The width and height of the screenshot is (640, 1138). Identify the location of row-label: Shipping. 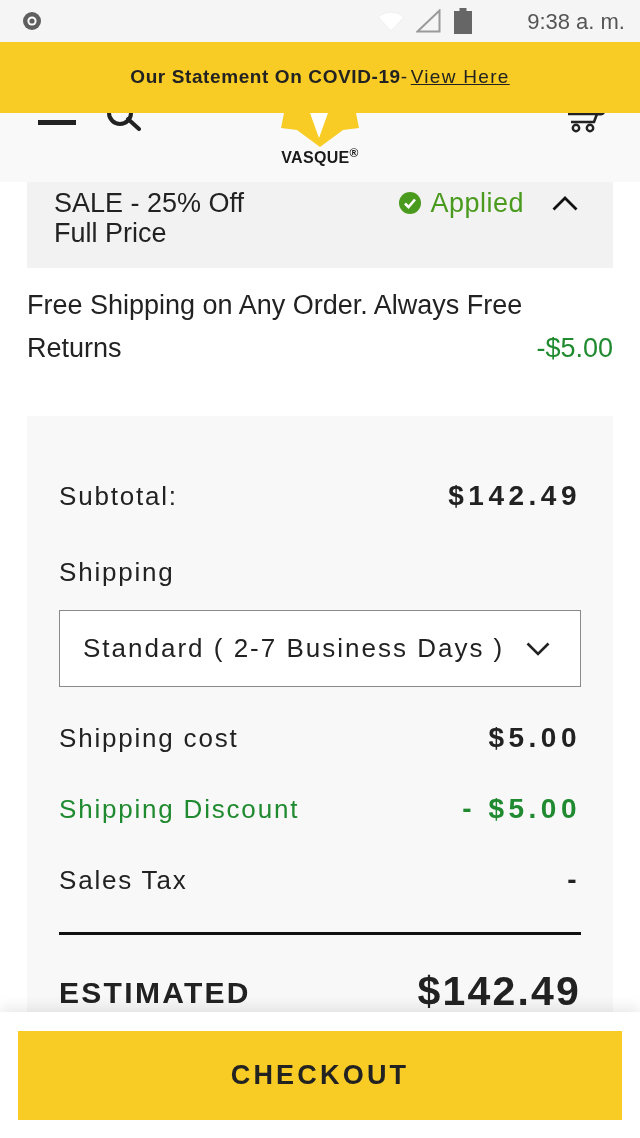
(117, 572).